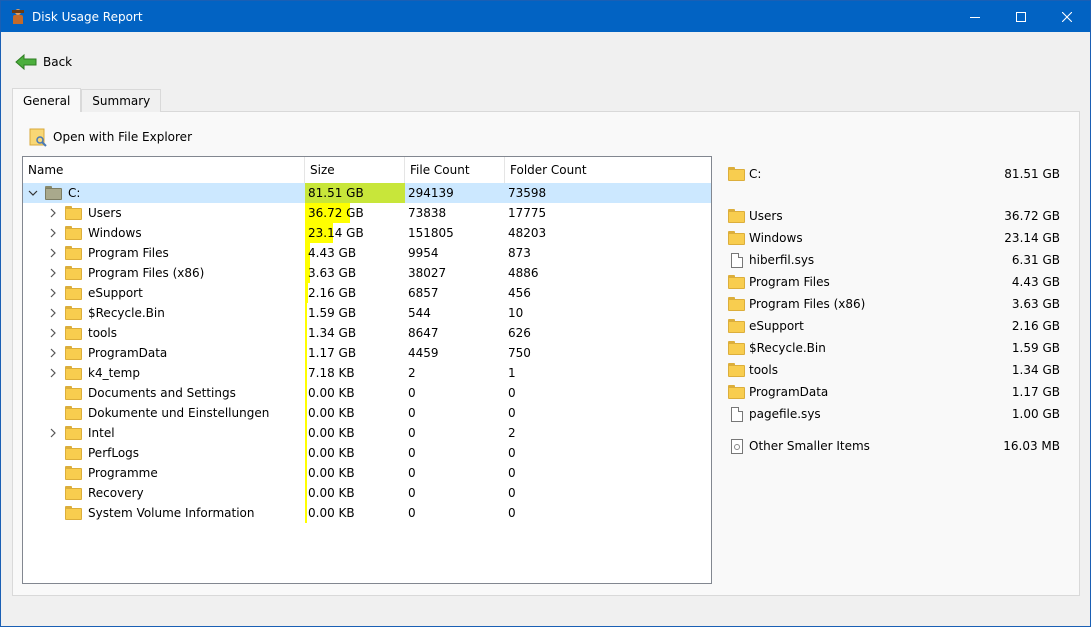 This screenshot has height=627, width=1091. I want to click on tab-general: General, so click(47, 100).